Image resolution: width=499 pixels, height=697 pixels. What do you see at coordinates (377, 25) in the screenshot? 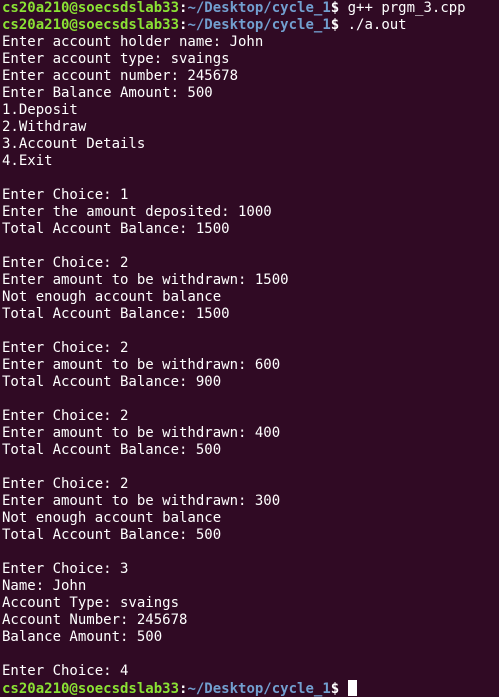
I see `command-text: ./a.out` at bounding box center [377, 25].